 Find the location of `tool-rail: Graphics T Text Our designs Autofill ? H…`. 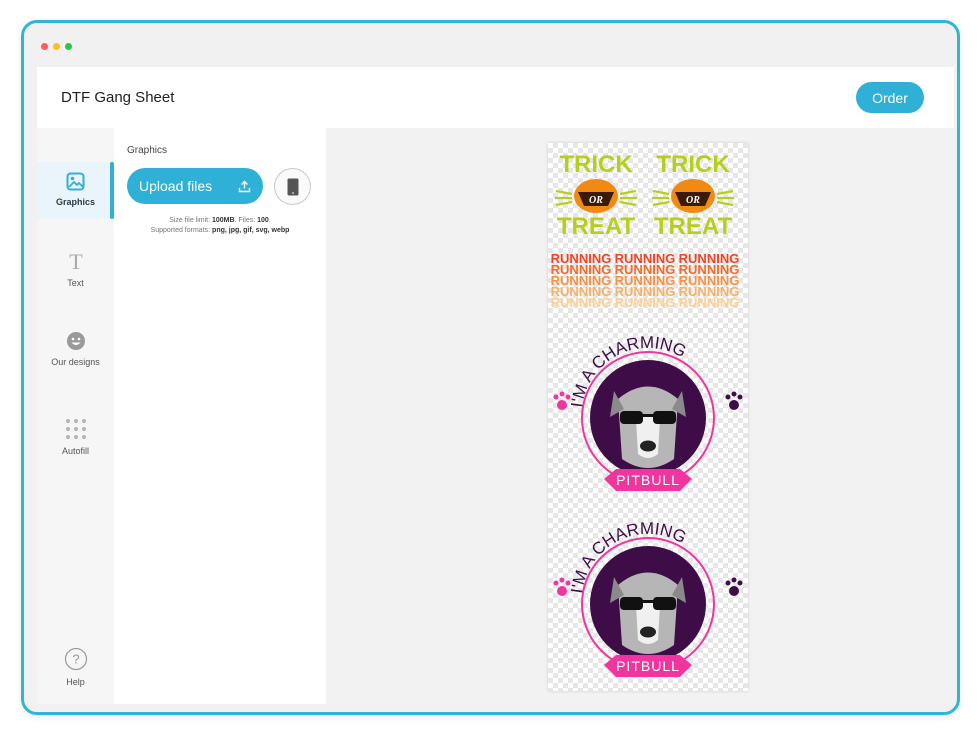

tool-rail: Graphics T Text Our designs Autofill ? H… is located at coordinates (75, 416).